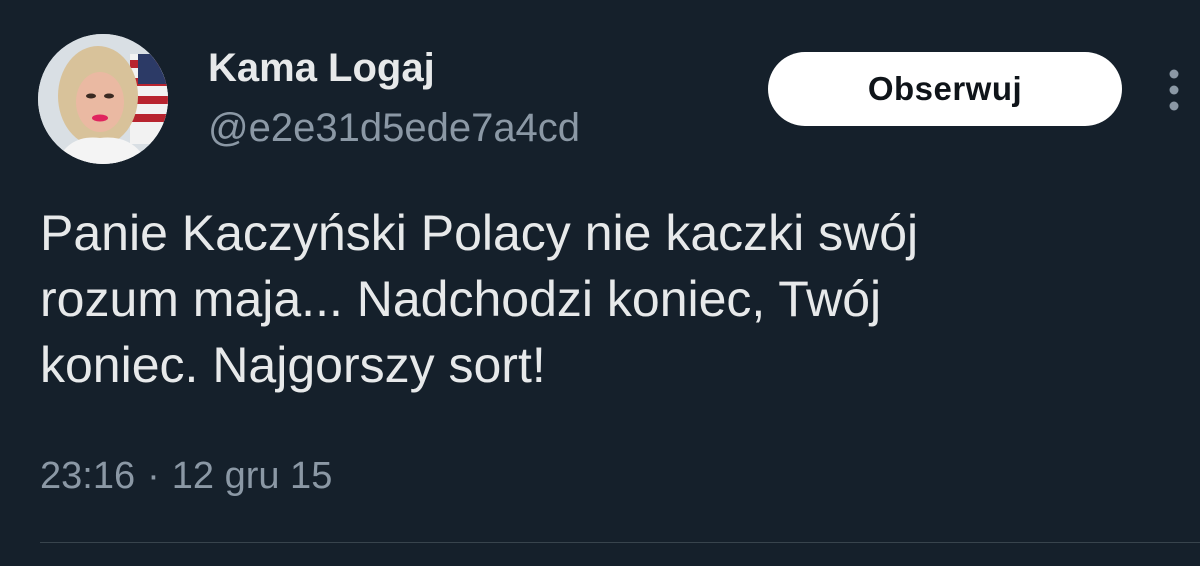 This screenshot has height=566, width=1200. I want to click on tweet-text-line: koniec. Najgorszy sort!, so click(293, 365).